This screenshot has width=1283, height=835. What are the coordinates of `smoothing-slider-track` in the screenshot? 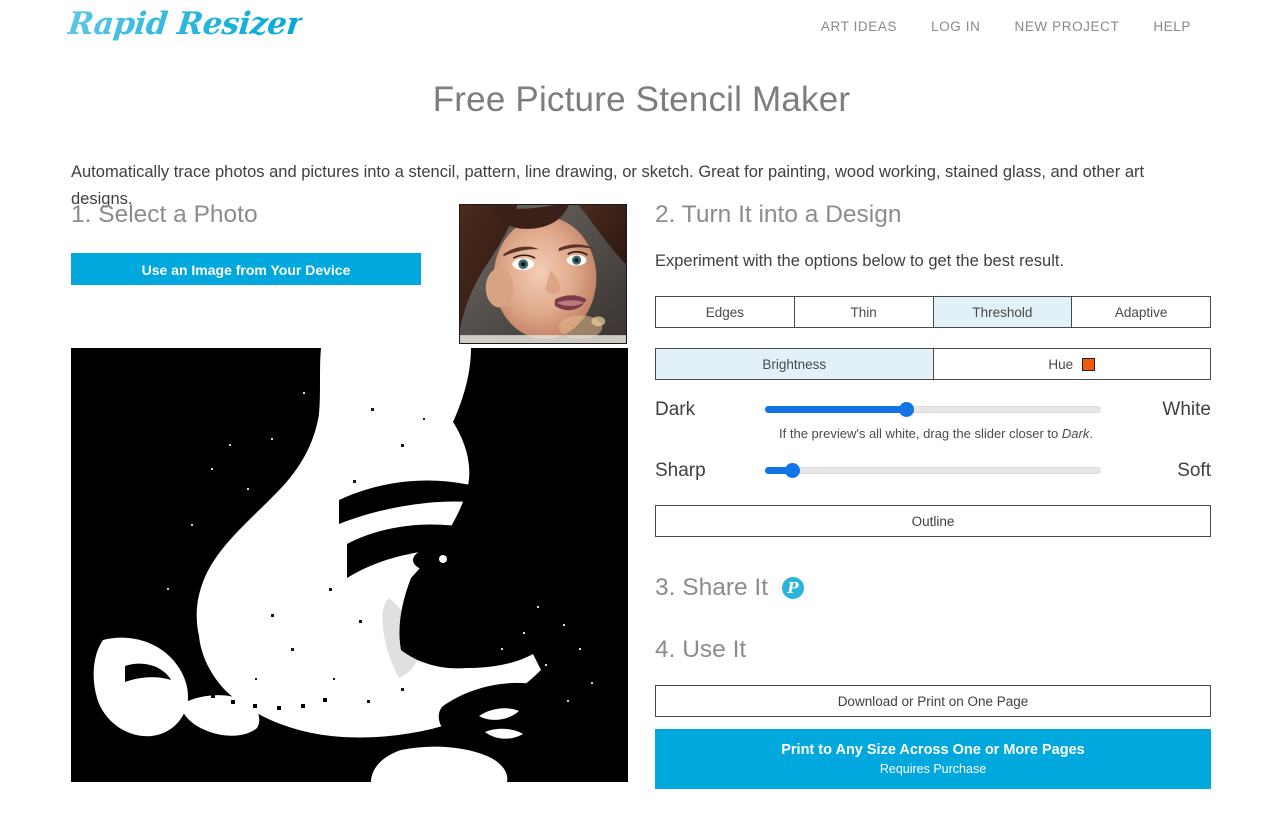 It's located at (933, 470).